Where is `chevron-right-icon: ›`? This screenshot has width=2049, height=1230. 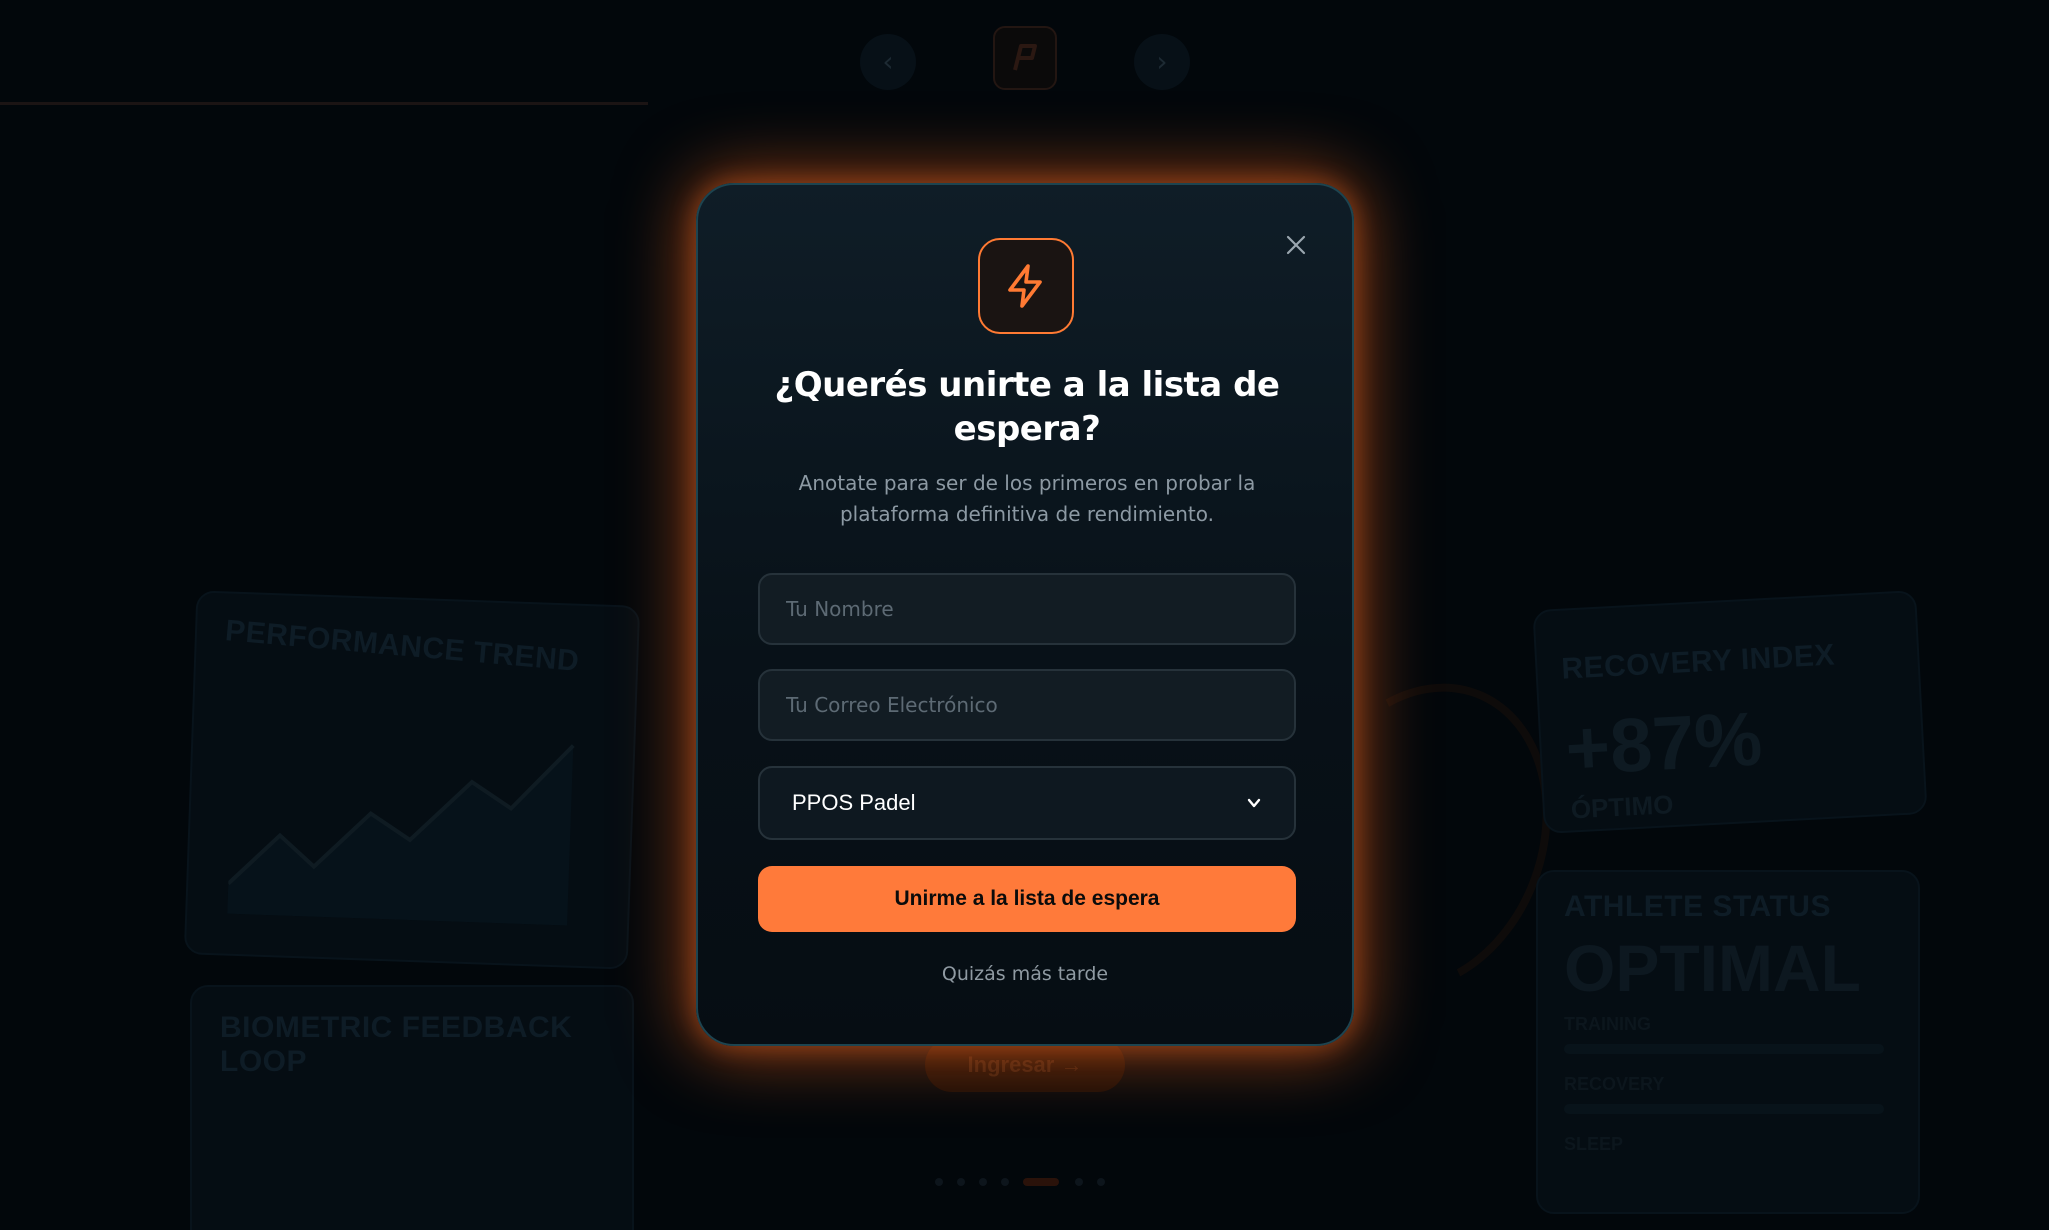 chevron-right-icon: › is located at coordinates (1162, 62).